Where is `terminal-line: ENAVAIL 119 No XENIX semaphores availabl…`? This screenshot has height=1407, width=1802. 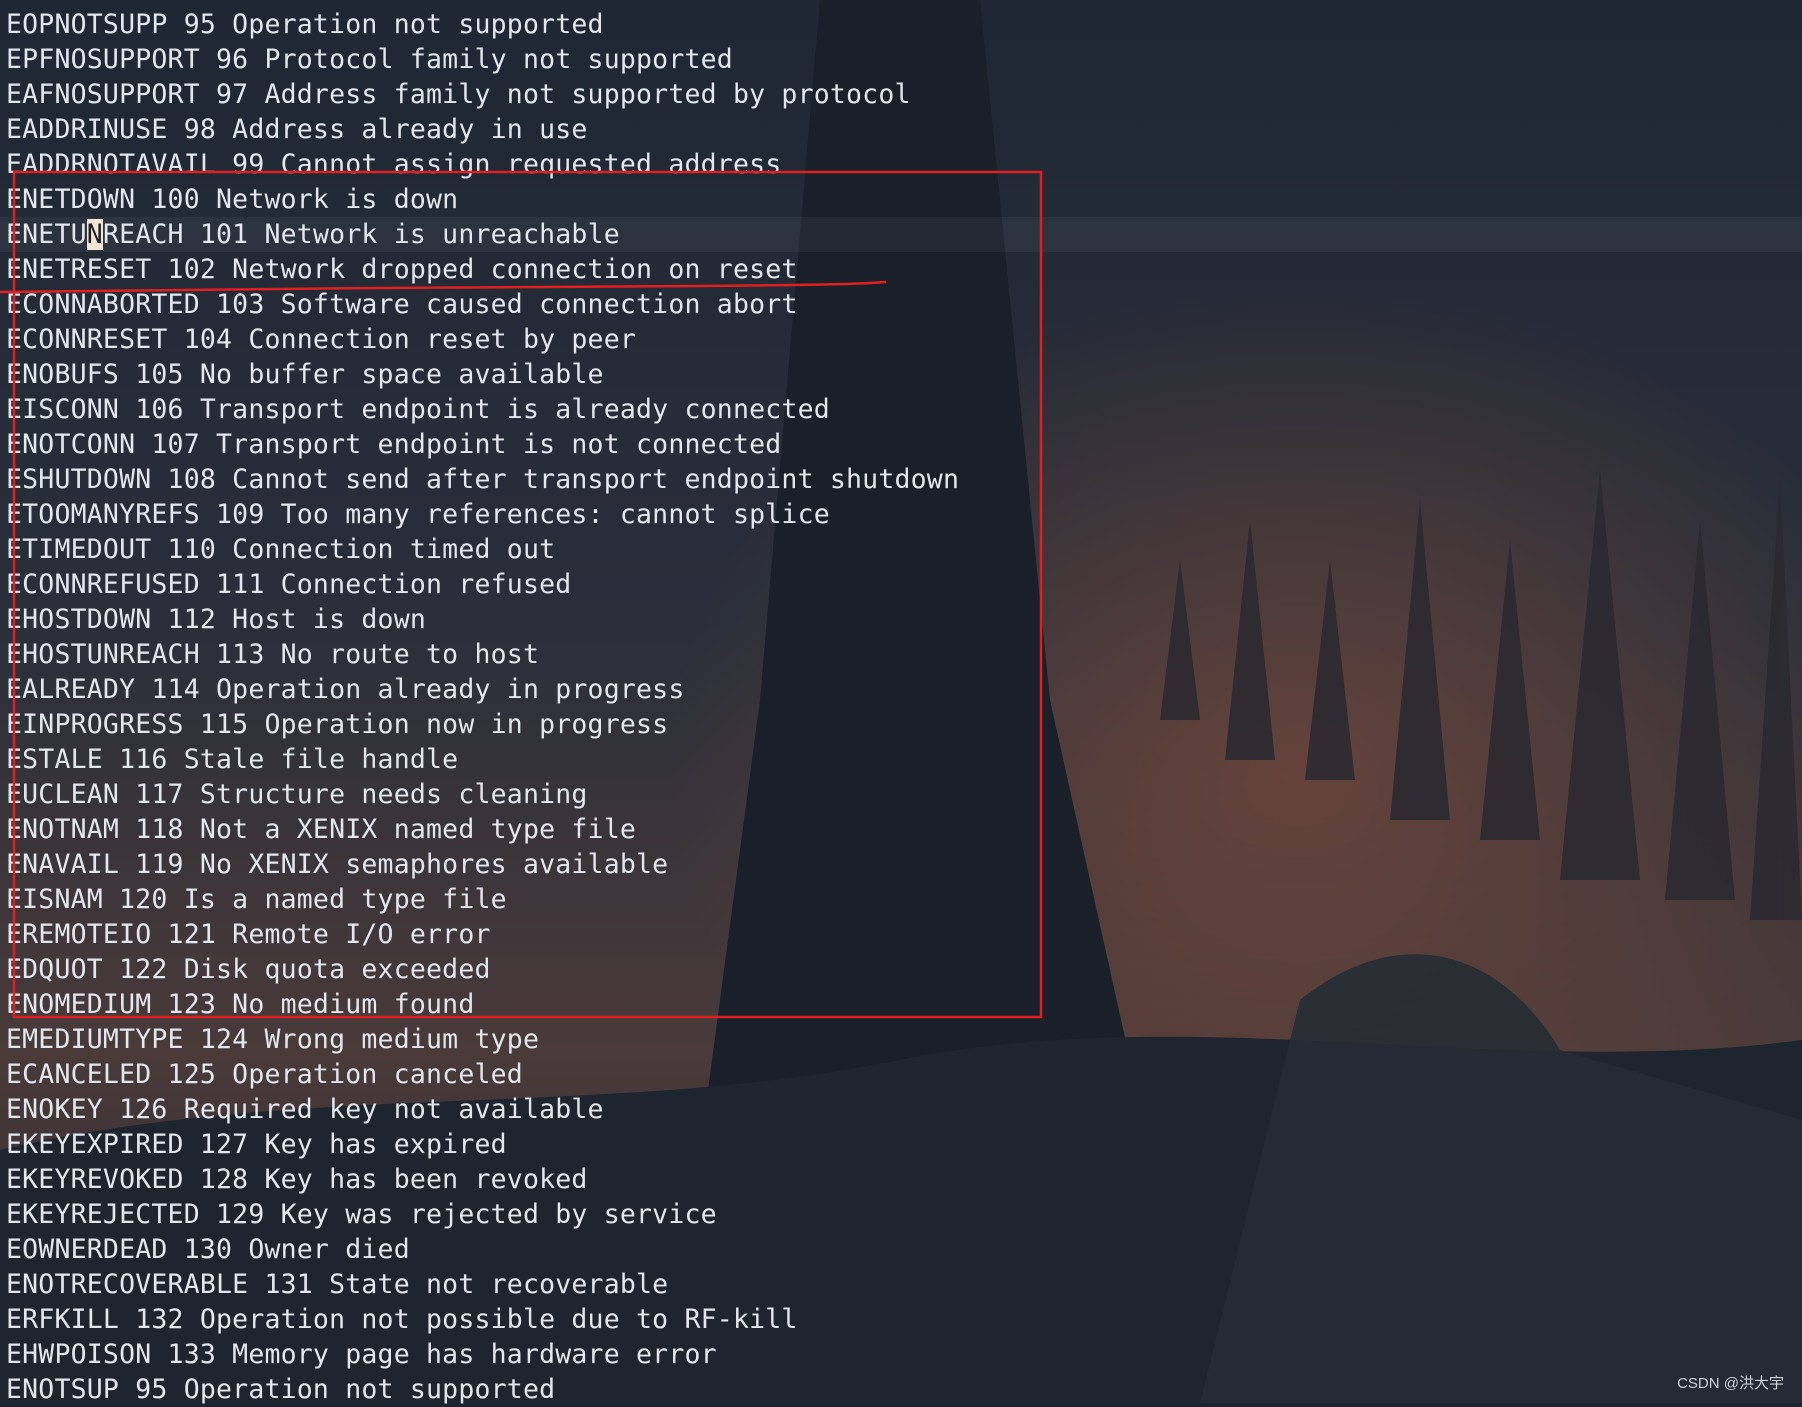 terminal-line: ENAVAIL 119 No XENIX semaphores availabl… is located at coordinates (337, 864).